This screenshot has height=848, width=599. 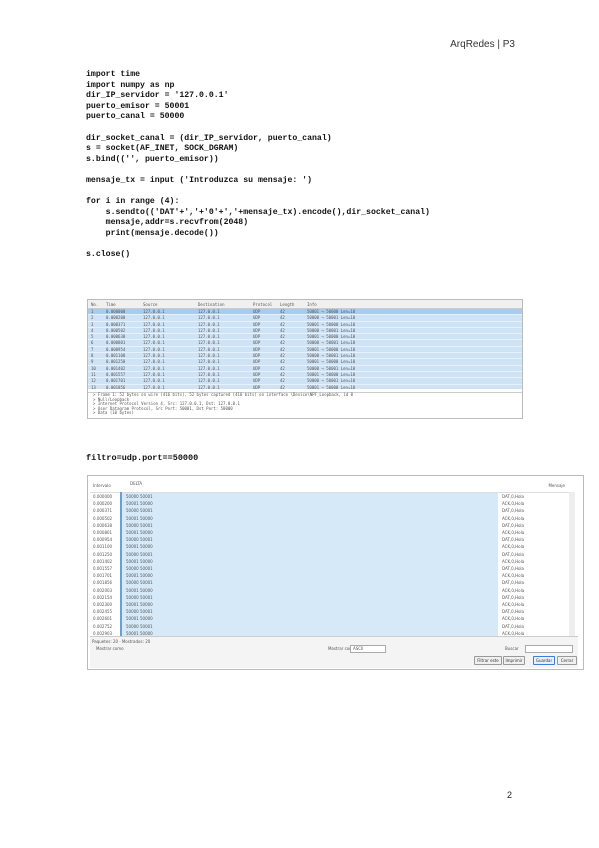 I want to click on table-cell: 0.000502, so click(x=116, y=330).